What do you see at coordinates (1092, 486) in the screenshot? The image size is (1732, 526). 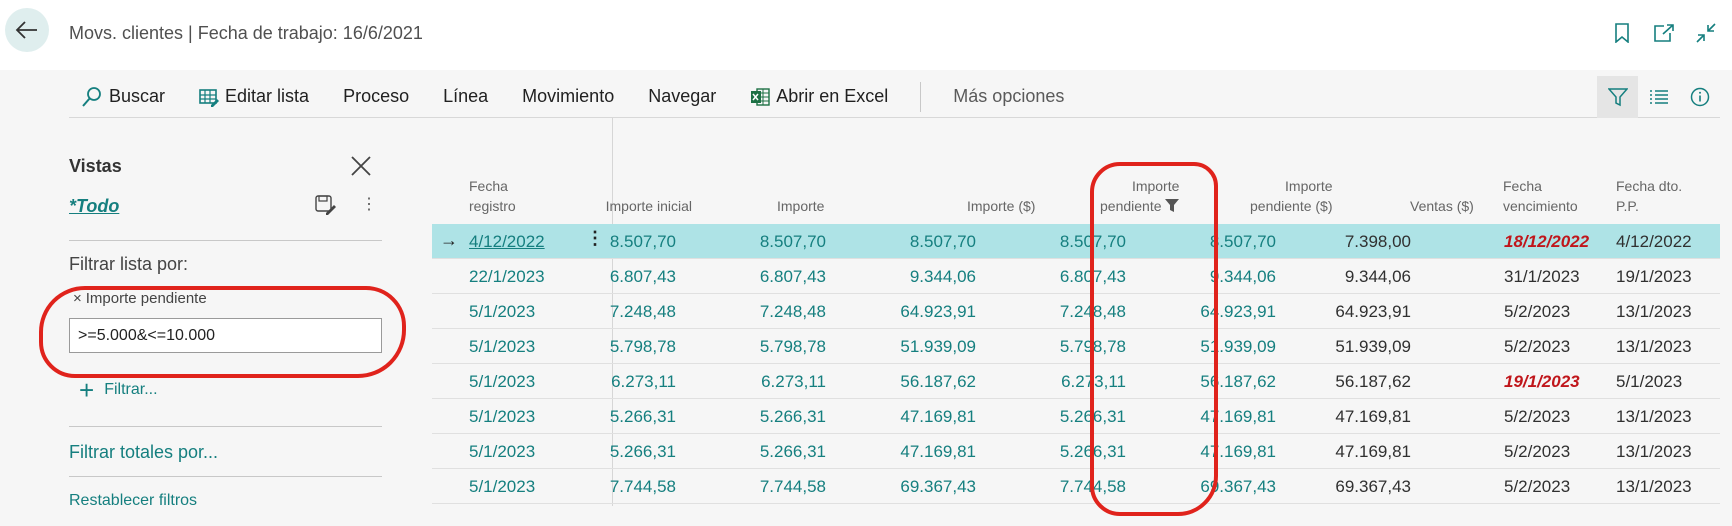 I see `cell-pendiente: 7.744,58` at bounding box center [1092, 486].